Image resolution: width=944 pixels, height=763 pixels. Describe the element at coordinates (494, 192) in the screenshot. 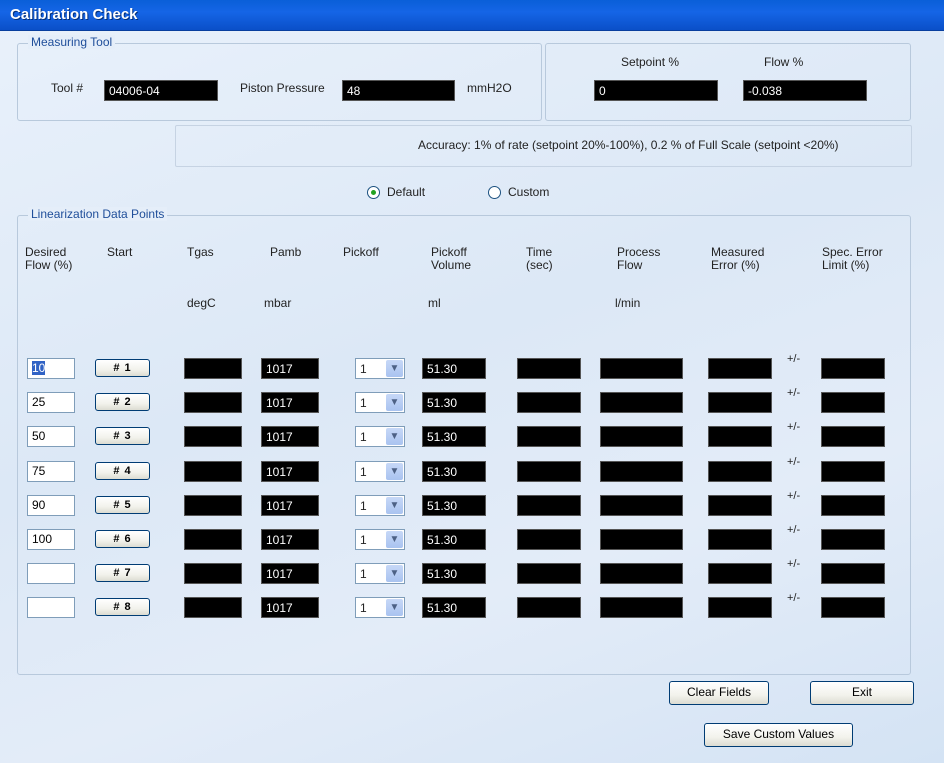

I see `custom-radio` at that location.